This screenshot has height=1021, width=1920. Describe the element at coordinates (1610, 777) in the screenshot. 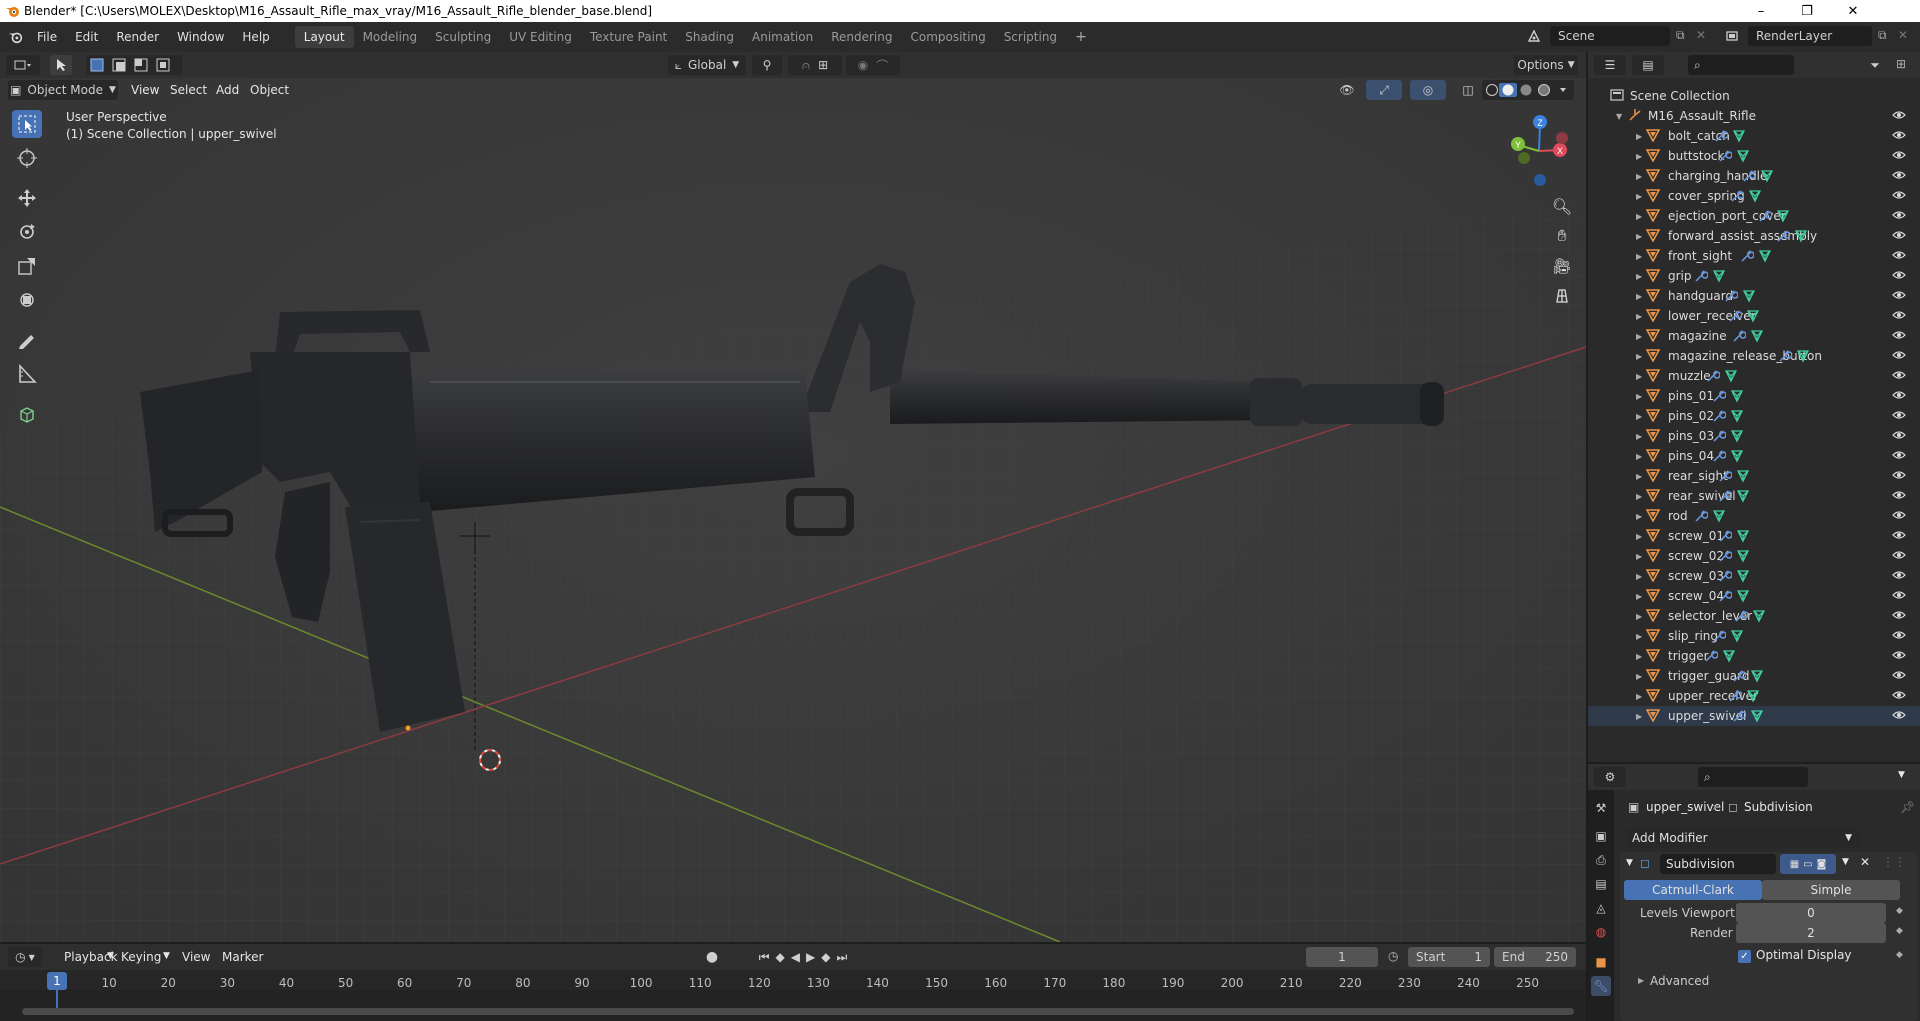

I see `properties-editor-type-button: ⚙` at that location.